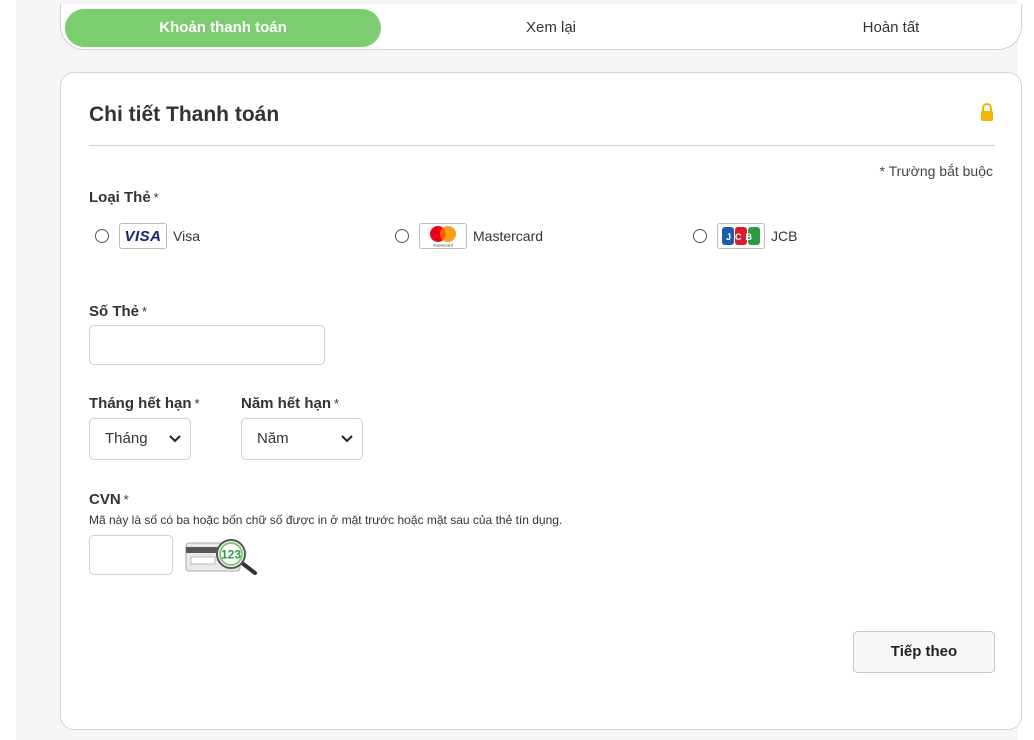 Image resolution: width=1034 pixels, height=740 pixels. I want to click on card-number-label: Số Thẻ *, so click(118, 311).